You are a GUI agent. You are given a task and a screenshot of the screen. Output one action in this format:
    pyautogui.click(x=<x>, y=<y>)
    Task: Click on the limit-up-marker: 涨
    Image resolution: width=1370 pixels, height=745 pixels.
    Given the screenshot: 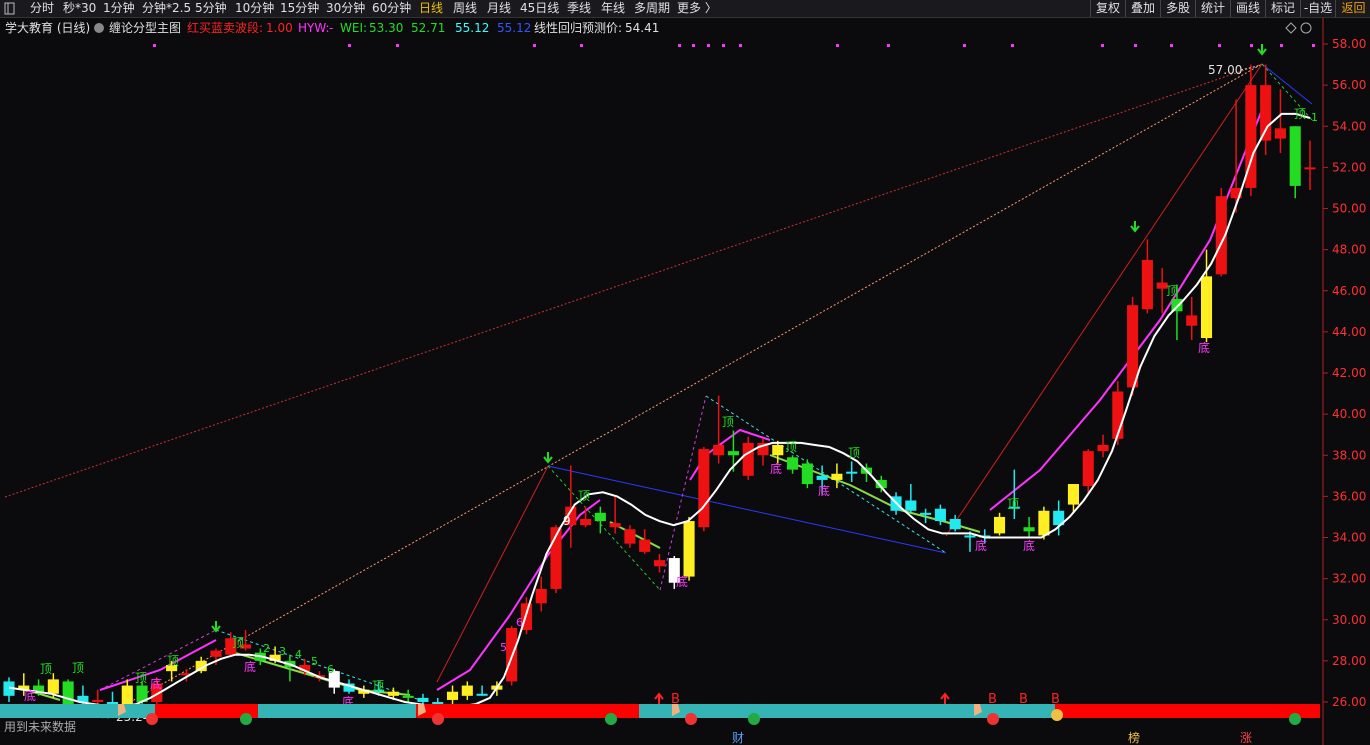 What is the action you would take?
    pyautogui.click(x=1246, y=737)
    